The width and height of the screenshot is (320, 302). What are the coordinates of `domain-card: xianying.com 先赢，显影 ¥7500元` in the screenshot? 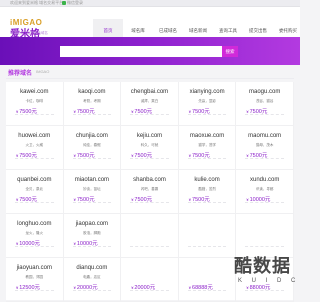 It's located at (207, 104).